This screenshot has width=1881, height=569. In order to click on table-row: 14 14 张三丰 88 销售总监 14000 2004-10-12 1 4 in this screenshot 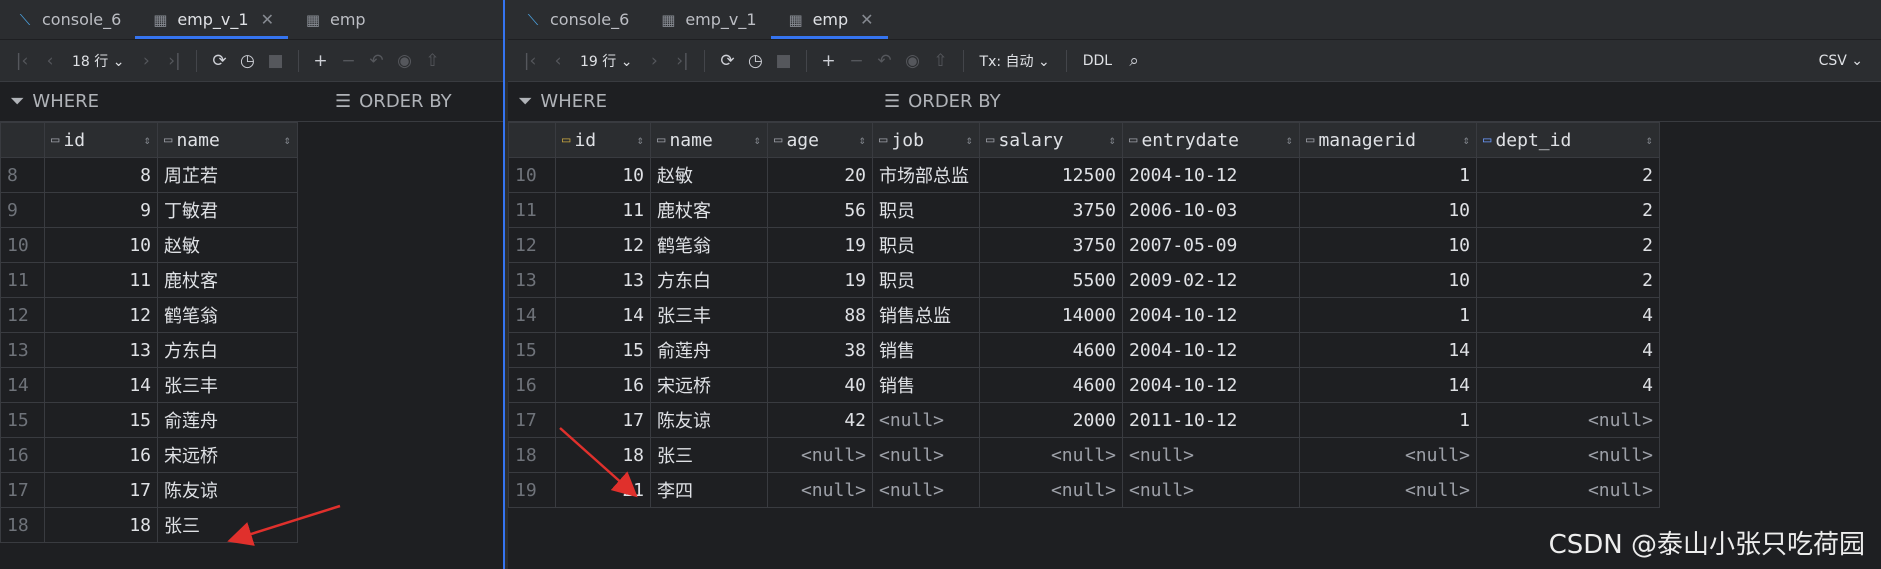, I will do `click(1084, 315)`.